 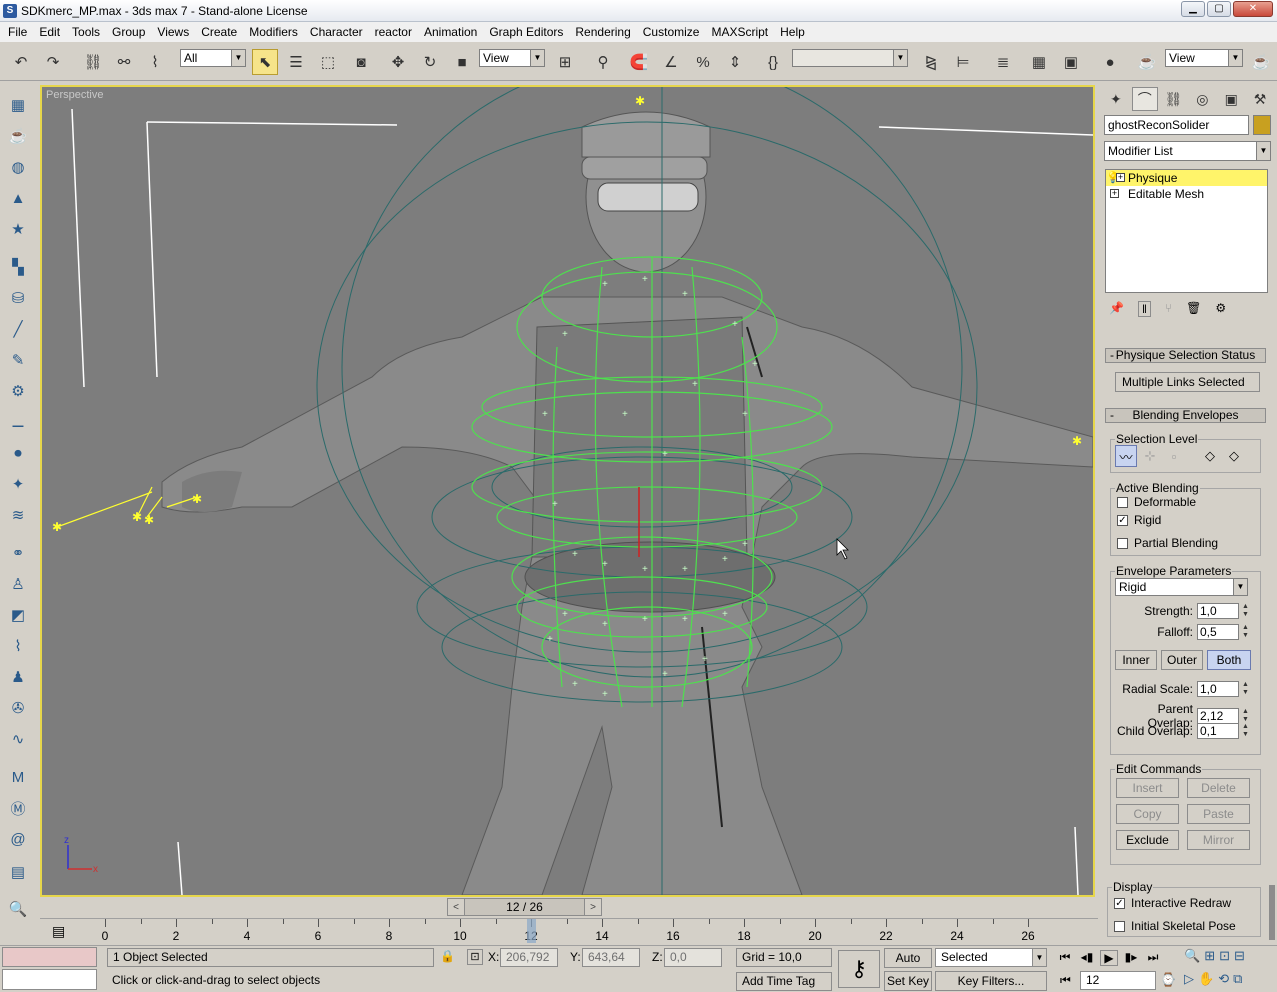 What do you see at coordinates (639, 62) in the screenshot?
I see `snap-3d-icon: 🧲` at bounding box center [639, 62].